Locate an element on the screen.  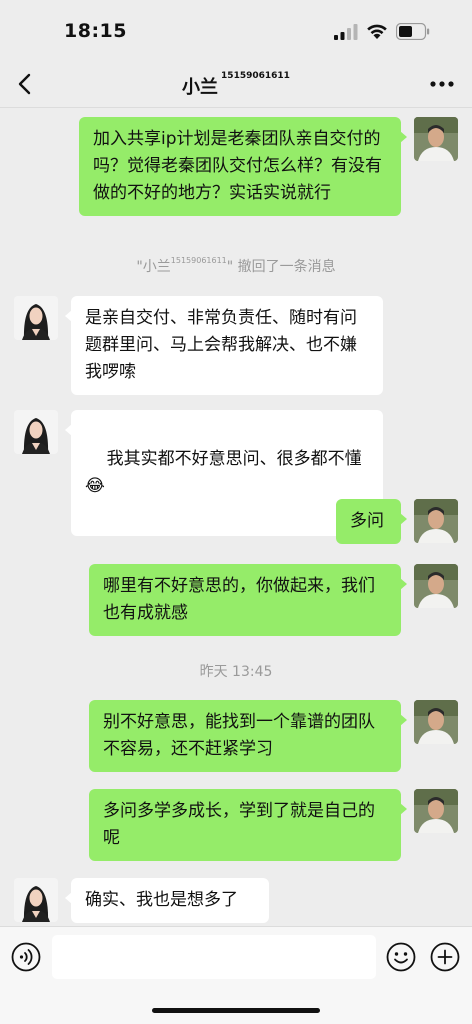
message-bubble: 多问多学多成长，学到了就是自己的呢 is located at coordinates (248, 825).